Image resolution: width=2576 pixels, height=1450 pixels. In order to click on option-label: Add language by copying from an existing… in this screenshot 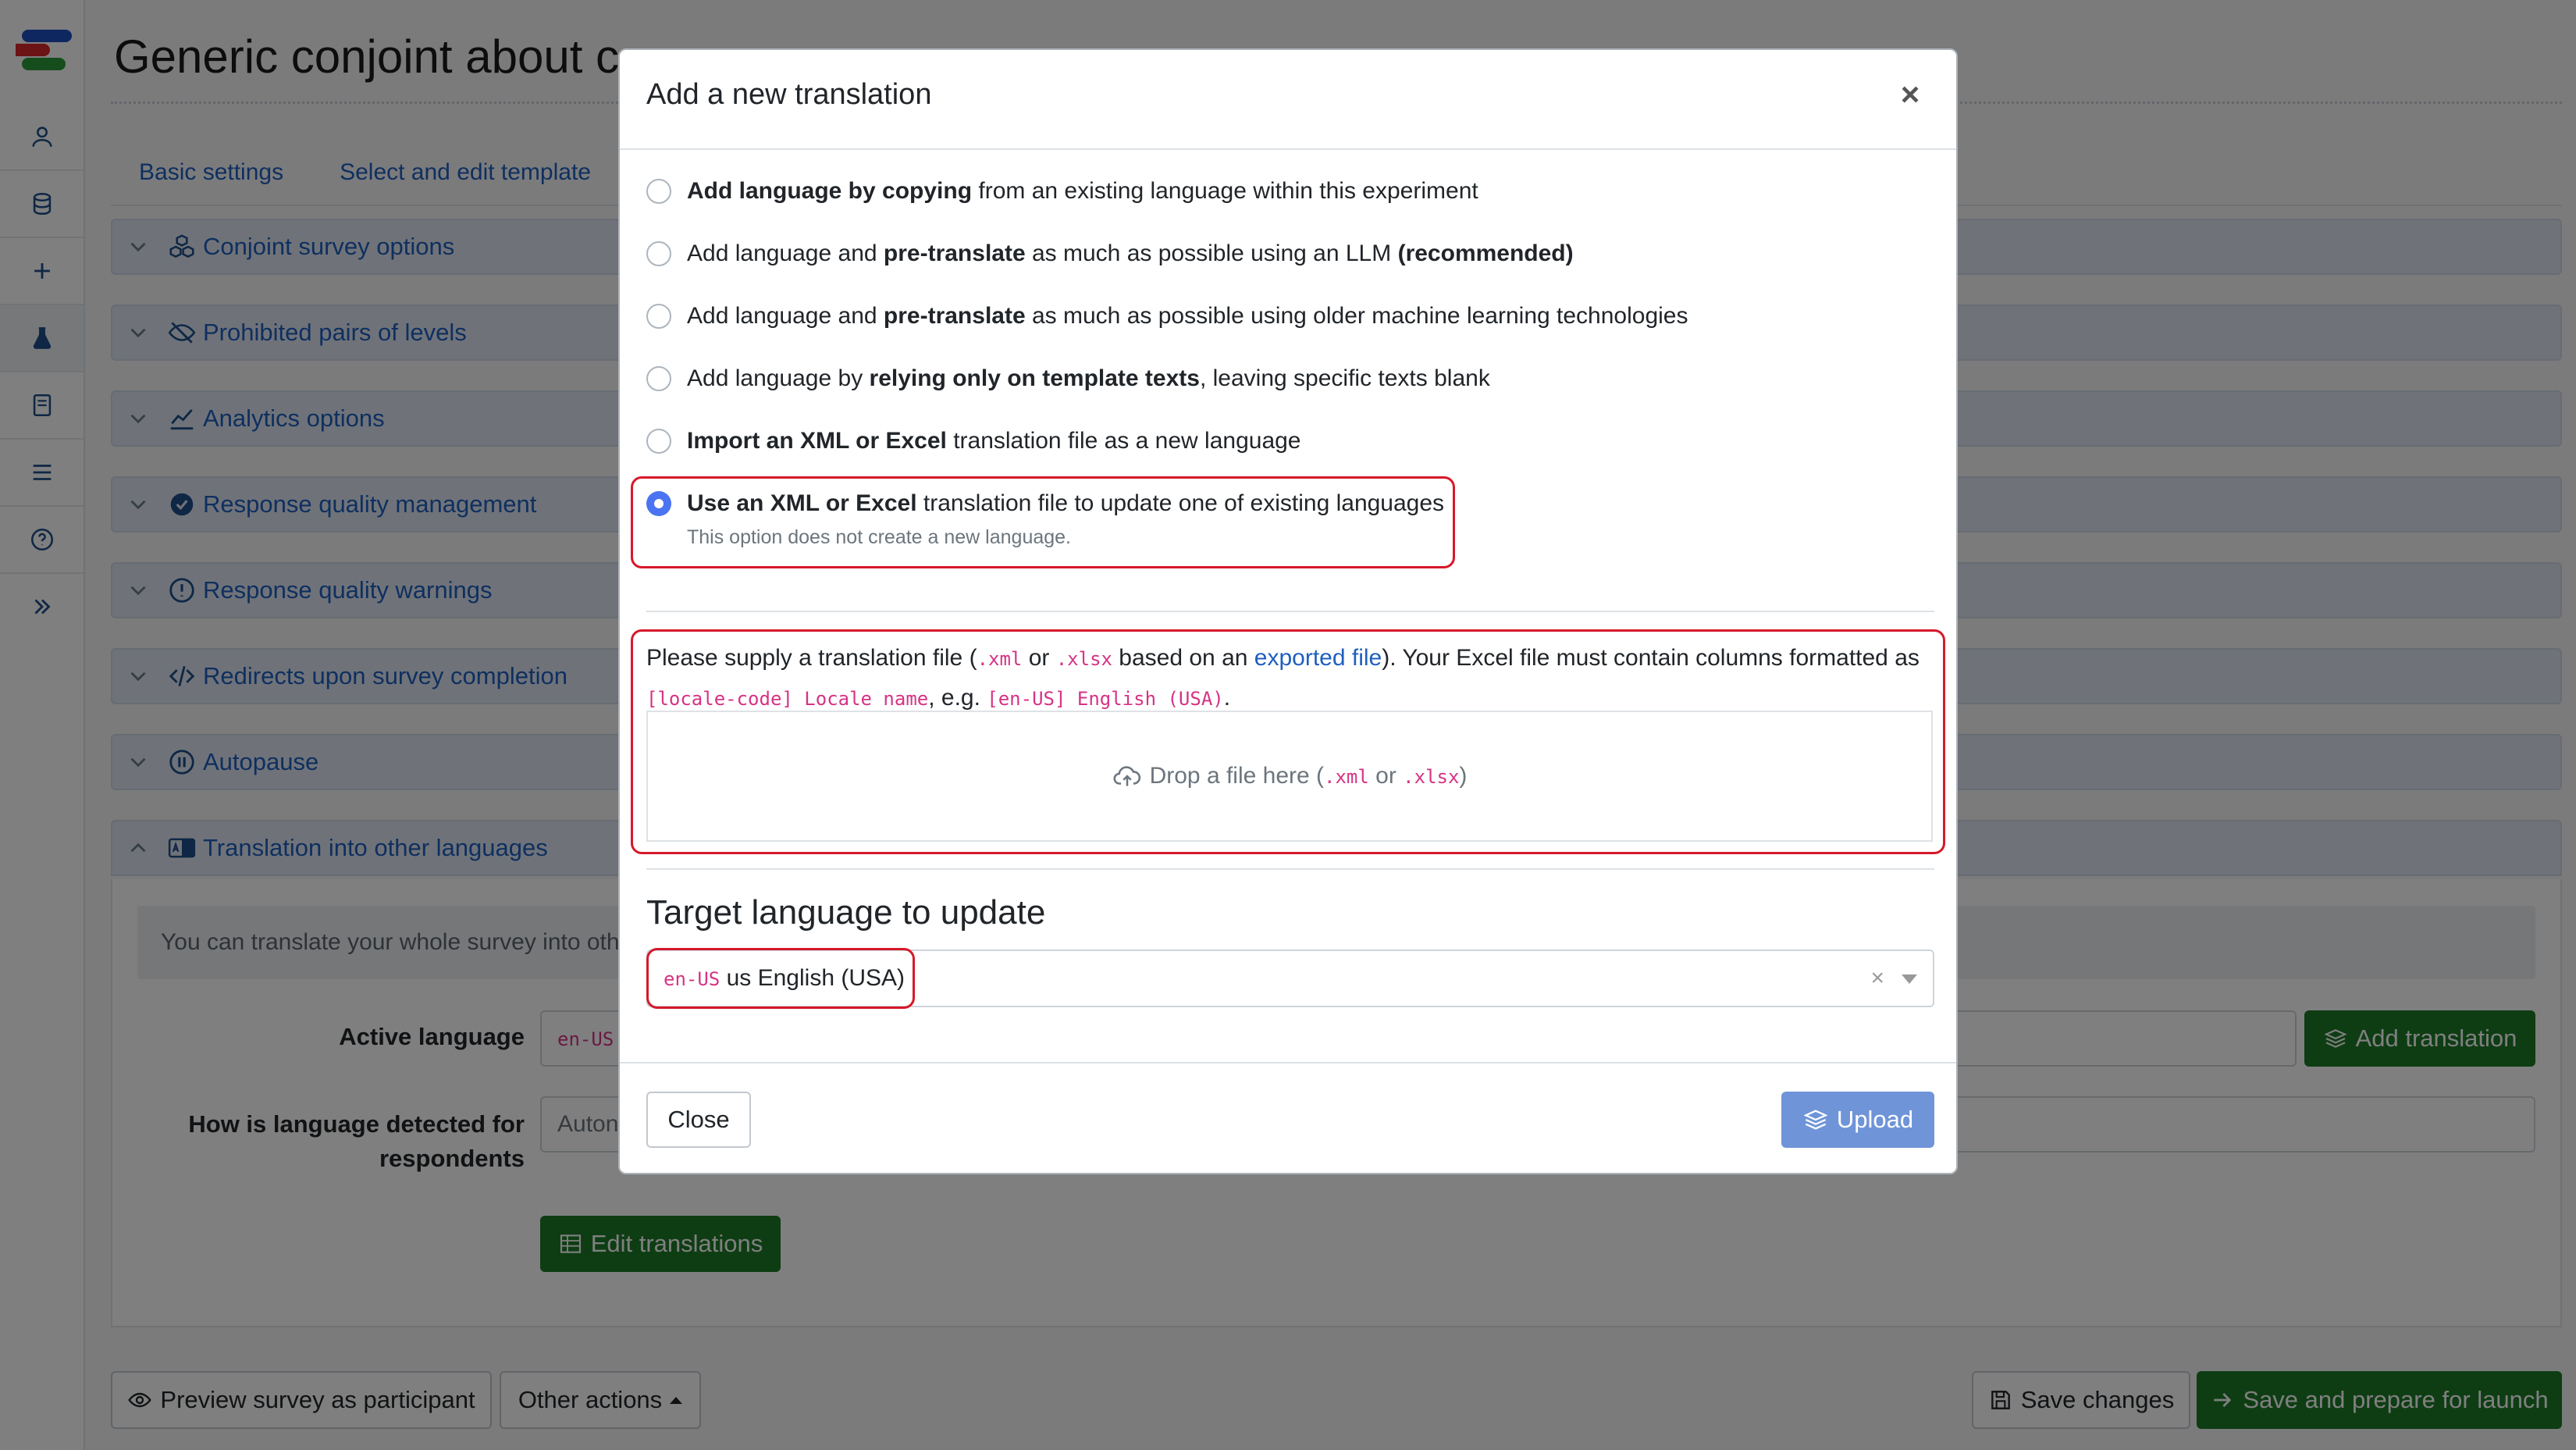, I will do `click(1082, 191)`.